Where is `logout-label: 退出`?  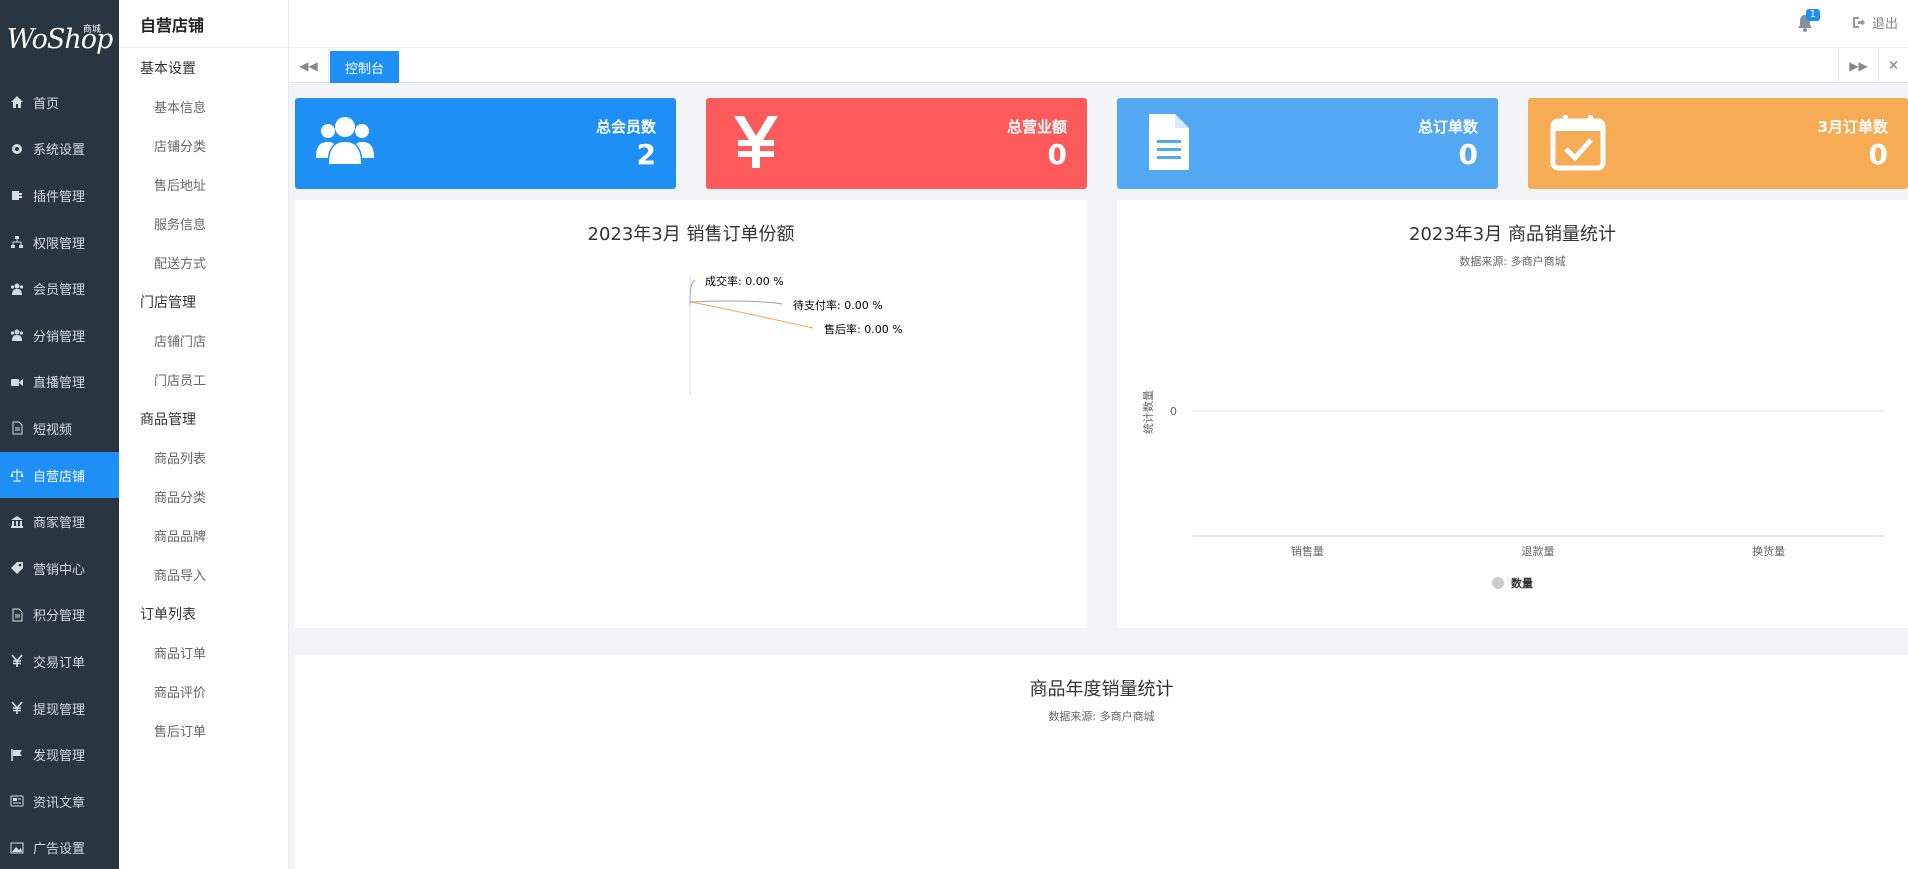 logout-label: 退出 is located at coordinates (1884, 24).